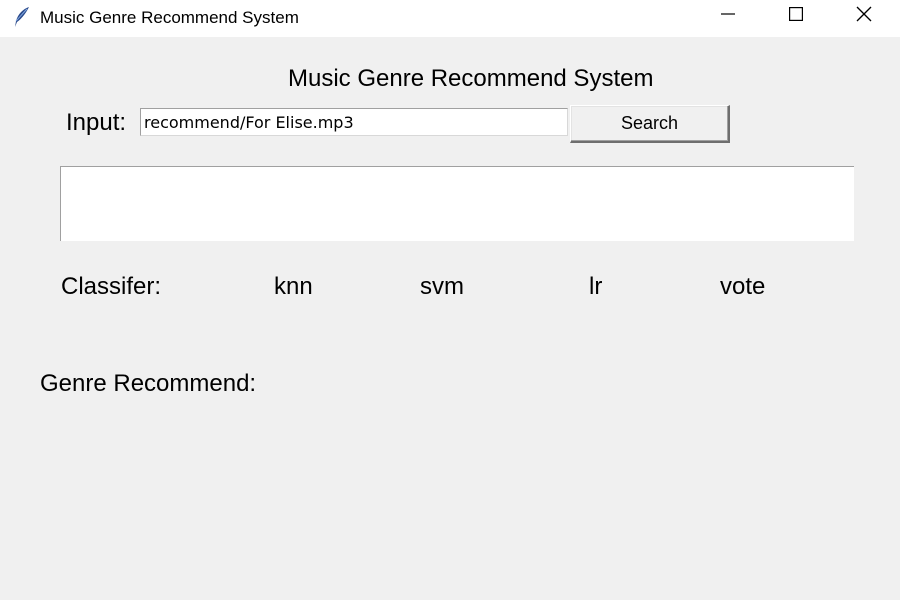  I want to click on minimize-button, so click(728, 16).